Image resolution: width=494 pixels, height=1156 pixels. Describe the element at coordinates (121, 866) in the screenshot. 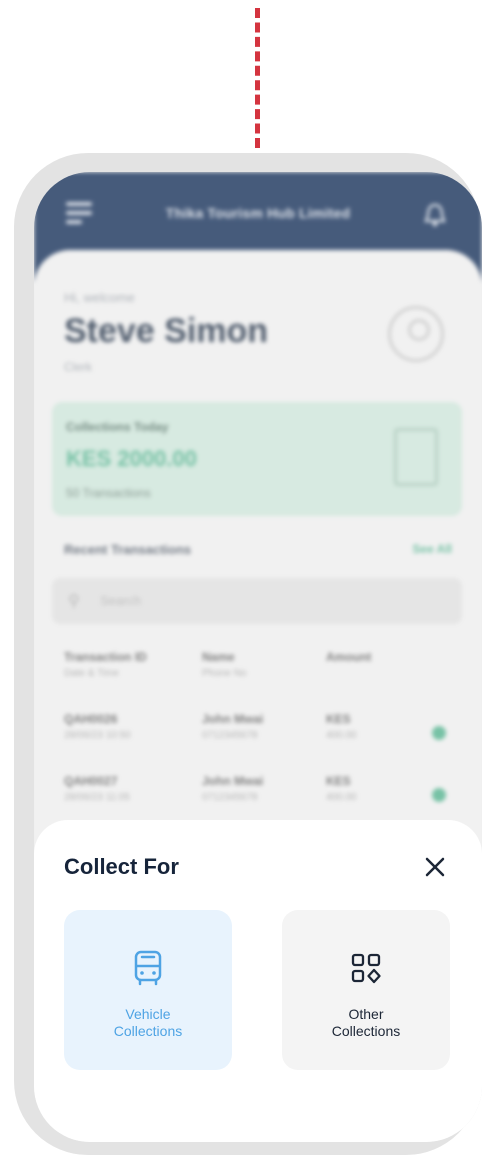

I see `sheet-title: Collect For` at that location.